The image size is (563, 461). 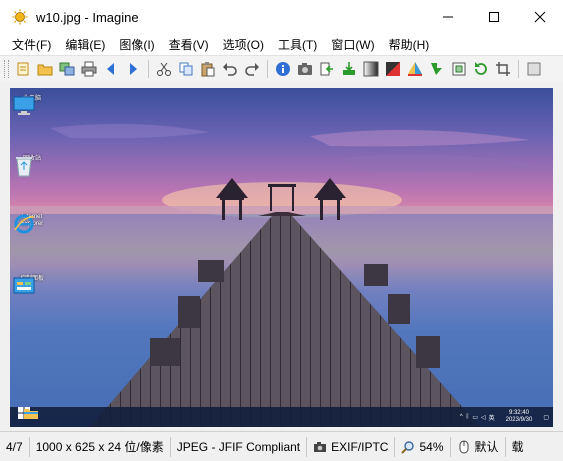 I want to click on desktop-icon-control-panel: 控制面板, so click(x=32, y=284).